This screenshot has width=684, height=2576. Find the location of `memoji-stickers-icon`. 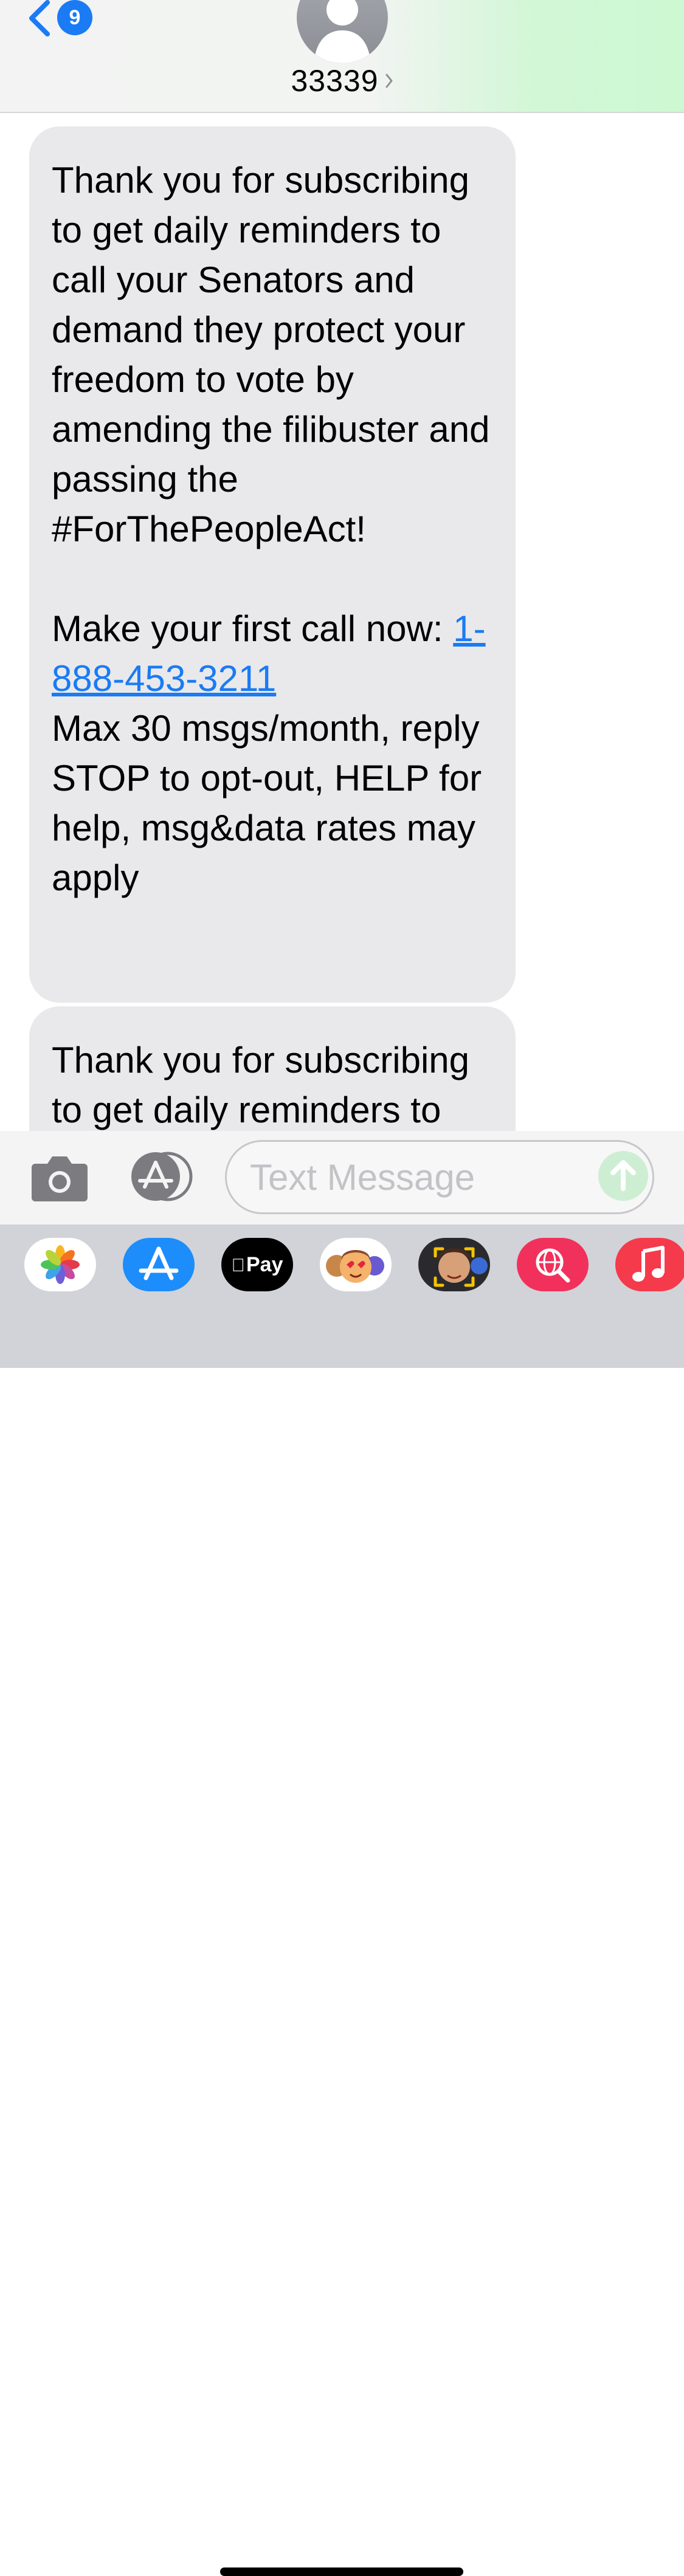

memoji-stickers-icon is located at coordinates (355, 1266).